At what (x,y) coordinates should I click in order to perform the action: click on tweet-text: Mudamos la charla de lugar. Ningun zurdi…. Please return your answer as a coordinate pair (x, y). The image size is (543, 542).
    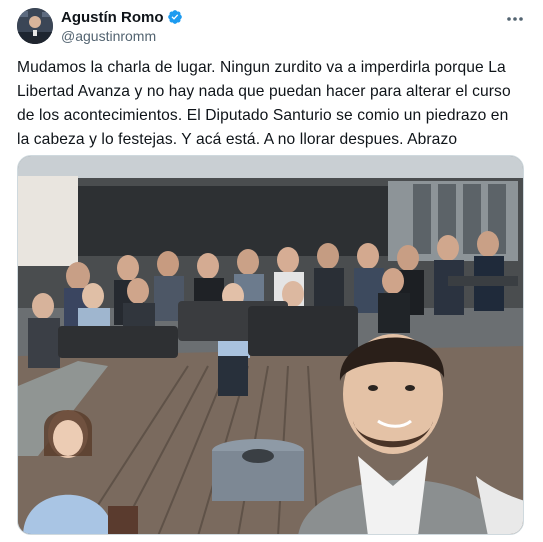
    Looking at the image, I should click on (264, 103).